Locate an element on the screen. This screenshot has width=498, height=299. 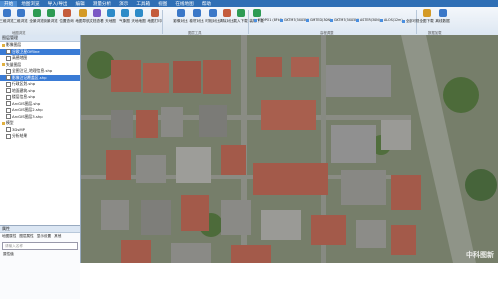
ribbon-button-label: 文档查看 is located at coordinates (96, 21).